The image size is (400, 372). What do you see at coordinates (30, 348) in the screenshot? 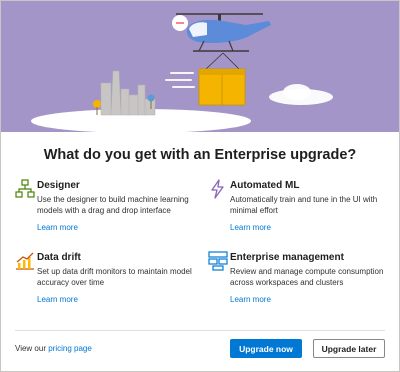
I see `pricing-prefix: View our` at bounding box center [30, 348].